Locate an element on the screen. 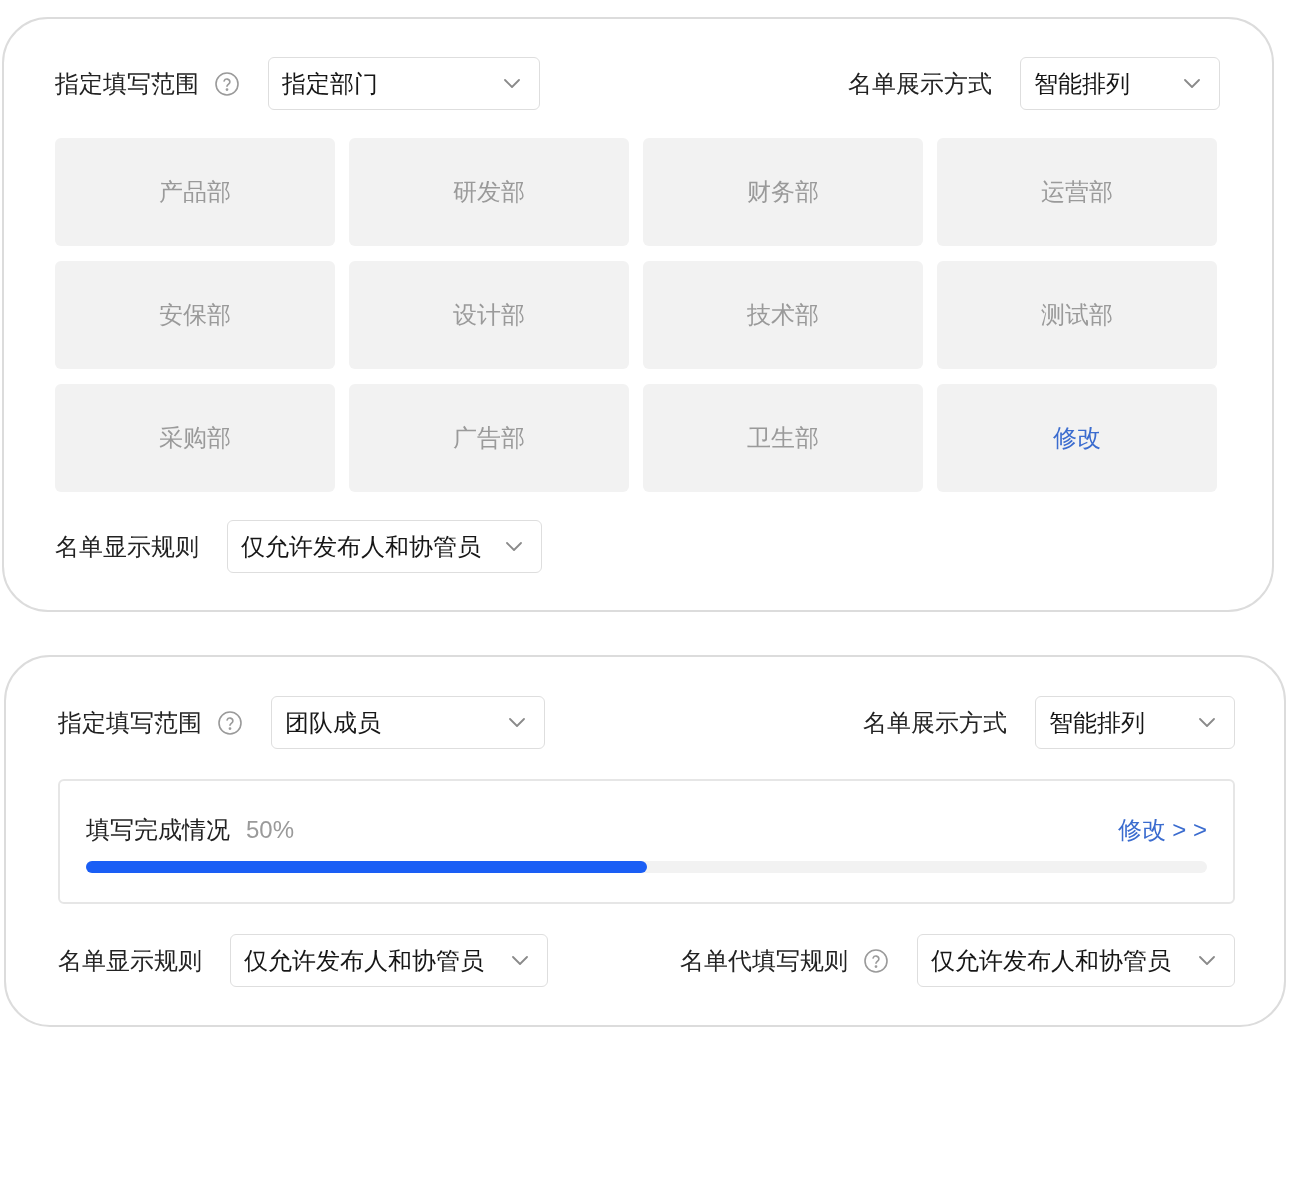  progress-label: 填写完成情况 is located at coordinates (158, 830).